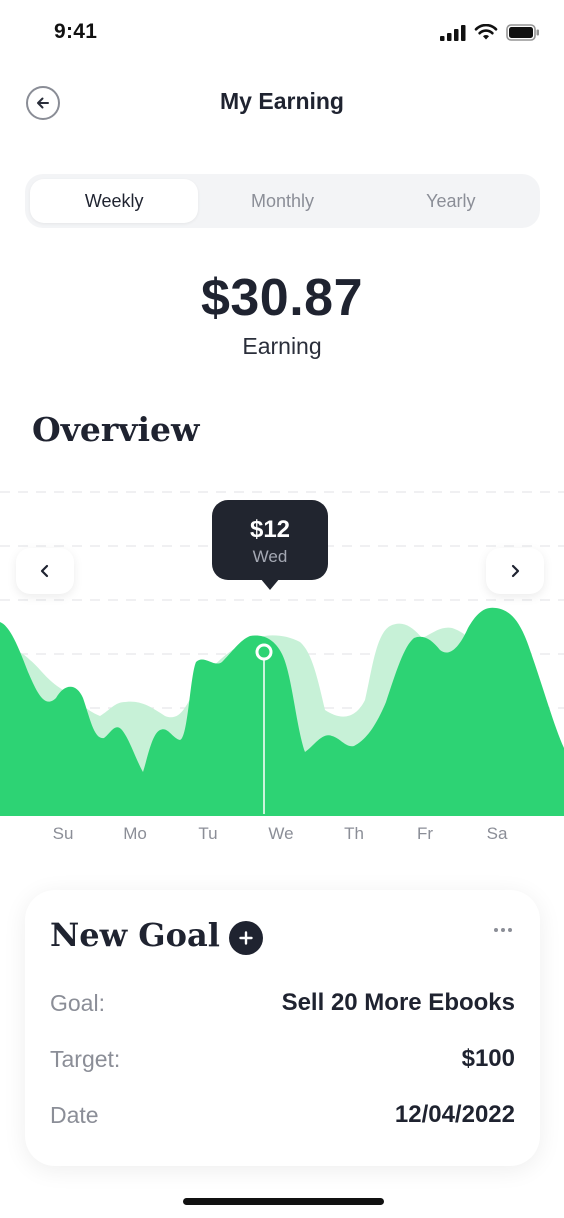 The image size is (564, 1218). I want to click on target-value: $100, so click(488, 1058).